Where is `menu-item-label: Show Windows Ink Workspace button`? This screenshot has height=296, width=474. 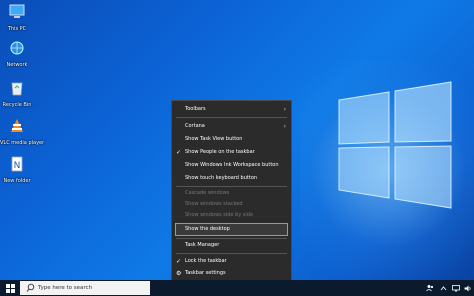 menu-item-label: Show Windows Ink Workspace button is located at coordinates (232, 165).